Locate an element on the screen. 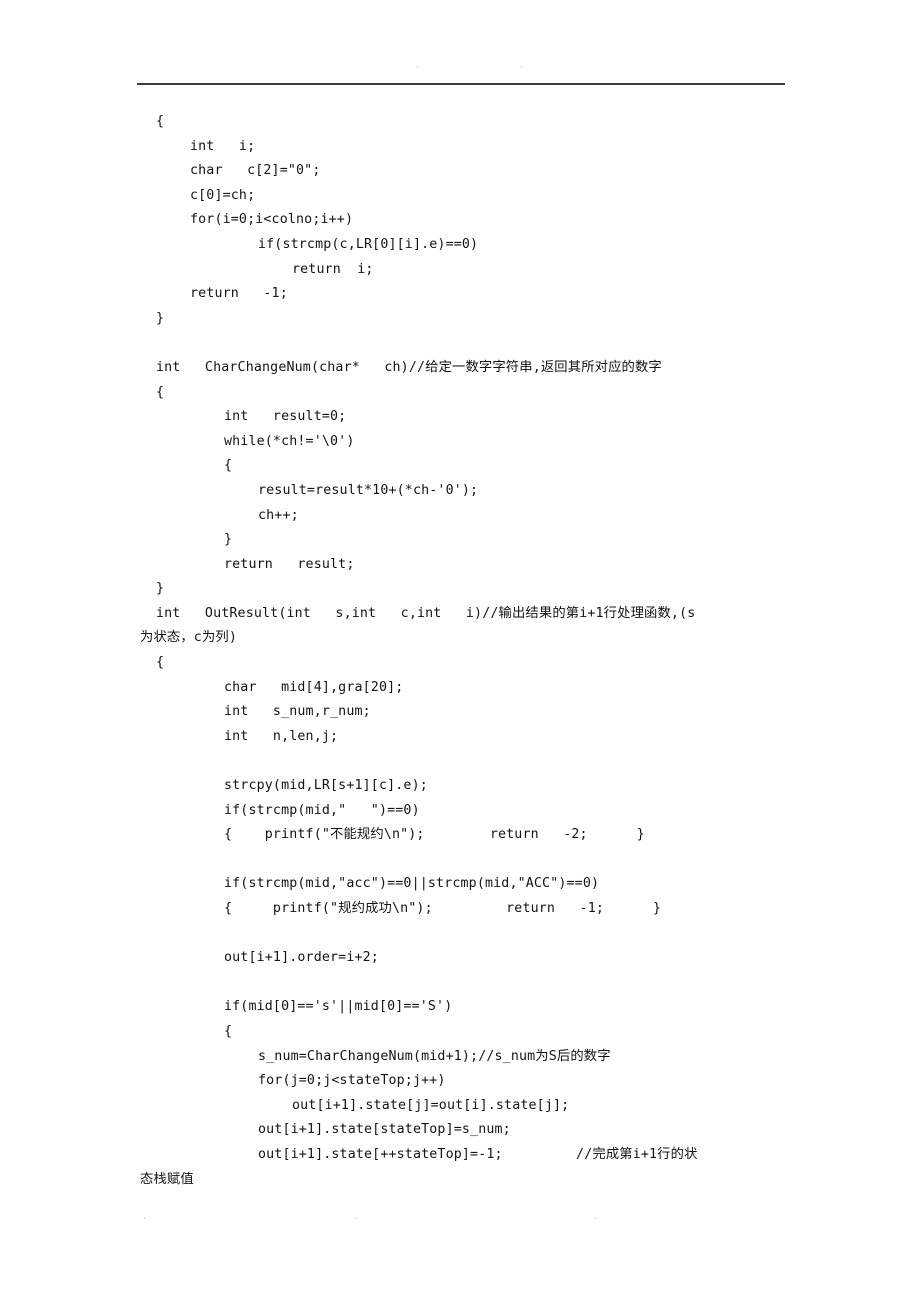  code-line: if(strcmp(c,LR[0][i].e)==0) is located at coordinates (368, 244).